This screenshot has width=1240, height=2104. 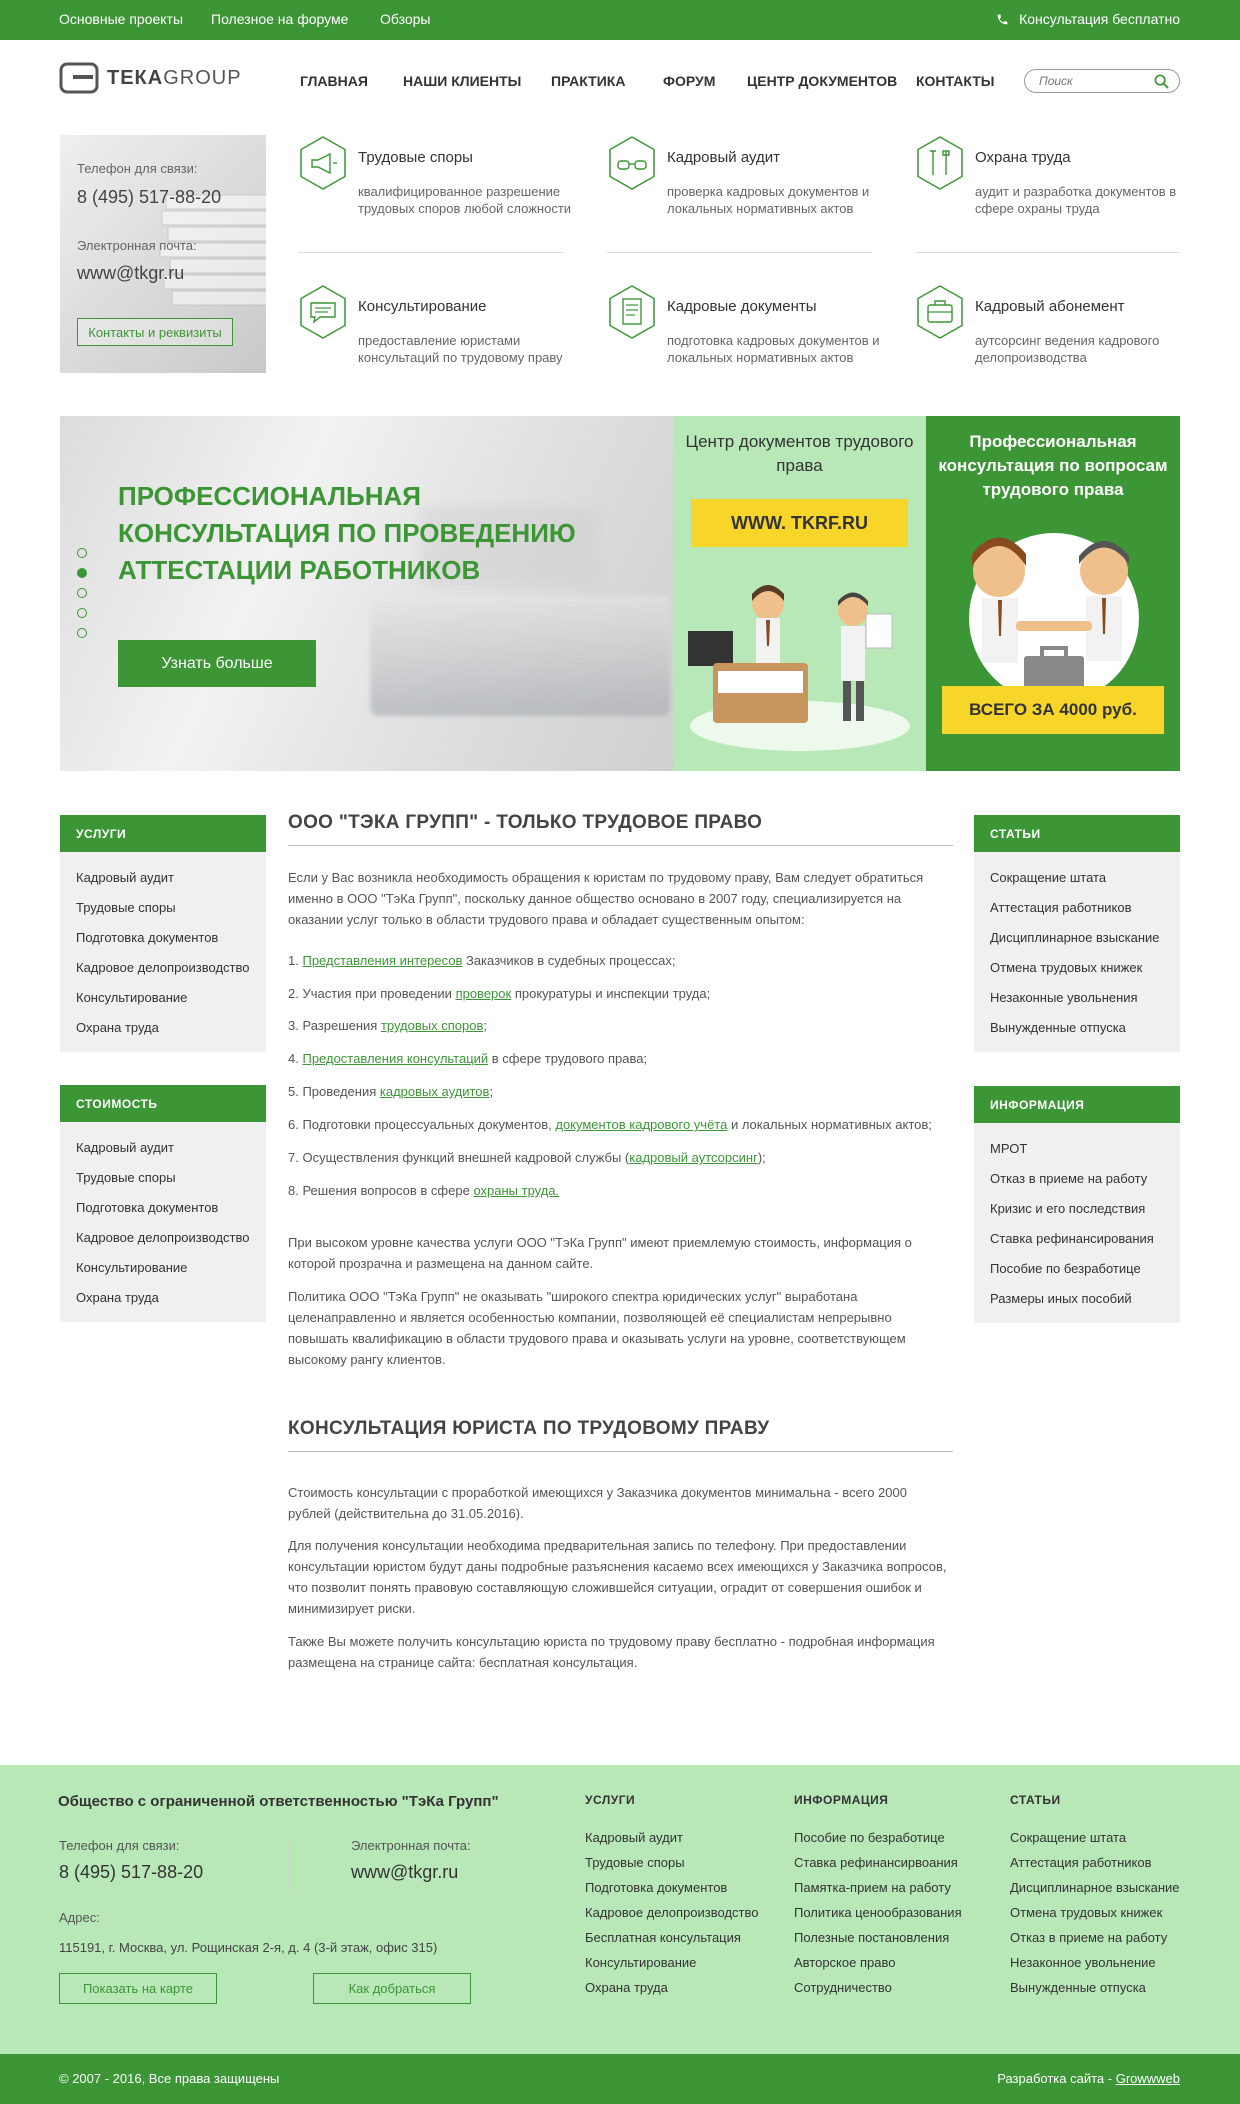 I want to click on footer-link: Отказ в приеме на работу, so click(x=1095, y=1937).